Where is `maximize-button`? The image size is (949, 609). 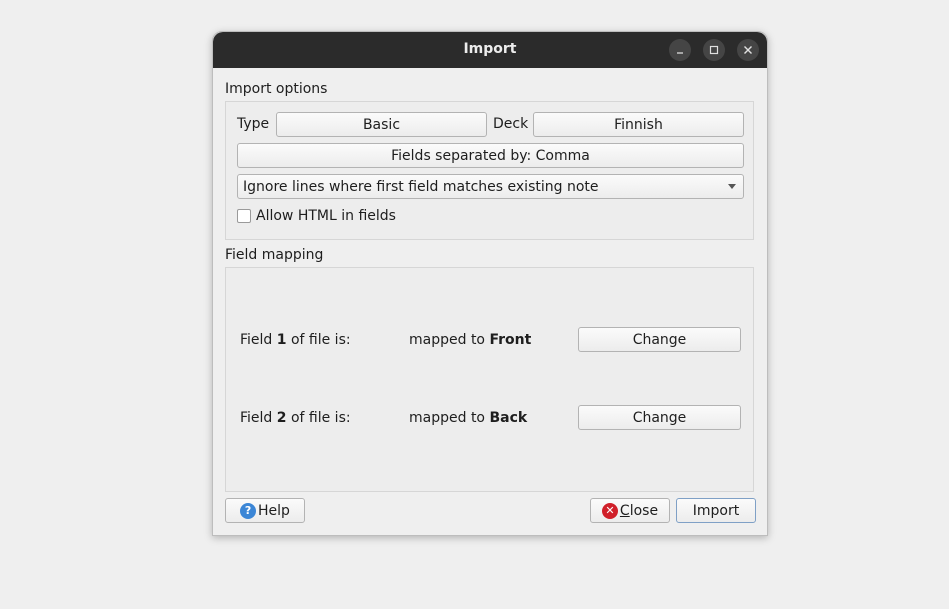 maximize-button is located at coordinates (714, 50).